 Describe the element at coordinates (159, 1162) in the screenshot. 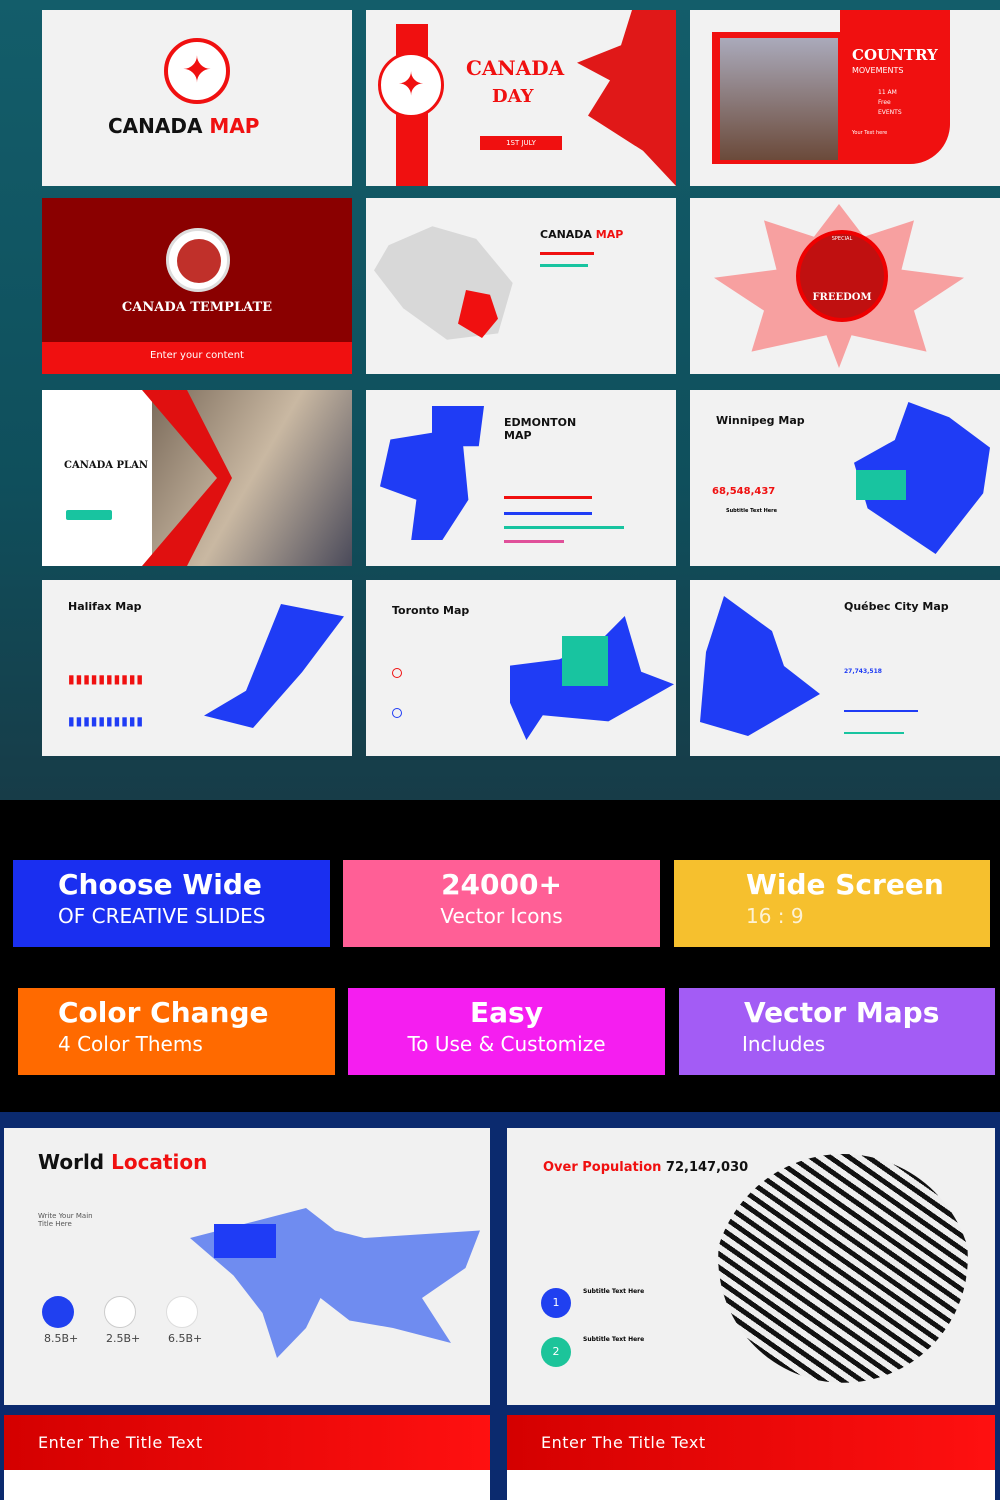

I see `slide-title-accent: Location` at that location.